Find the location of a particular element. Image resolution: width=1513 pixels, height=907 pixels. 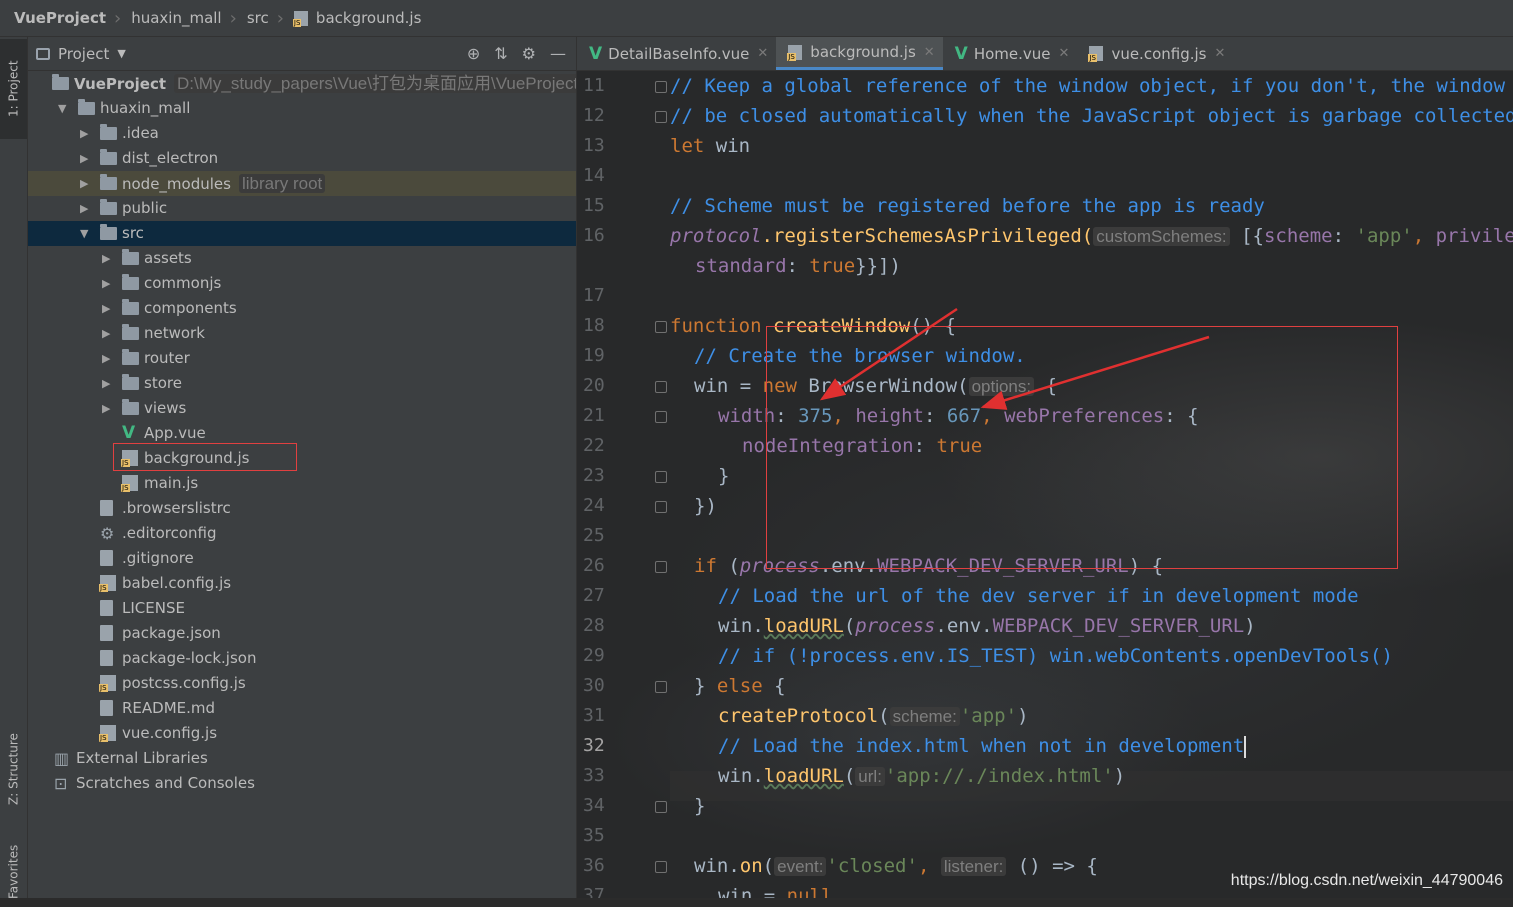

tree-item-main-js: main.js is located at coordinates (302, 483).